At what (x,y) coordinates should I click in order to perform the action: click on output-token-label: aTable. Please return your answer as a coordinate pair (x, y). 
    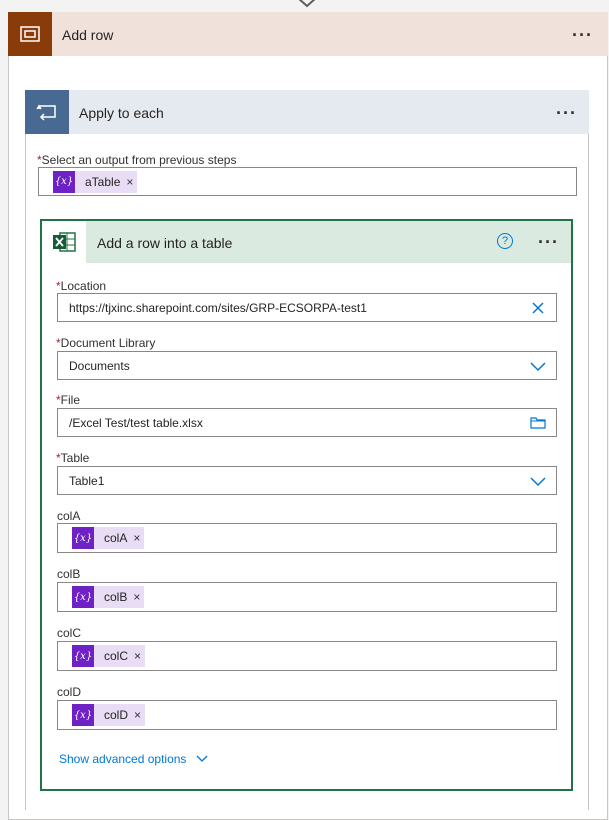
    Looking at the image, I should click on (103, 181).